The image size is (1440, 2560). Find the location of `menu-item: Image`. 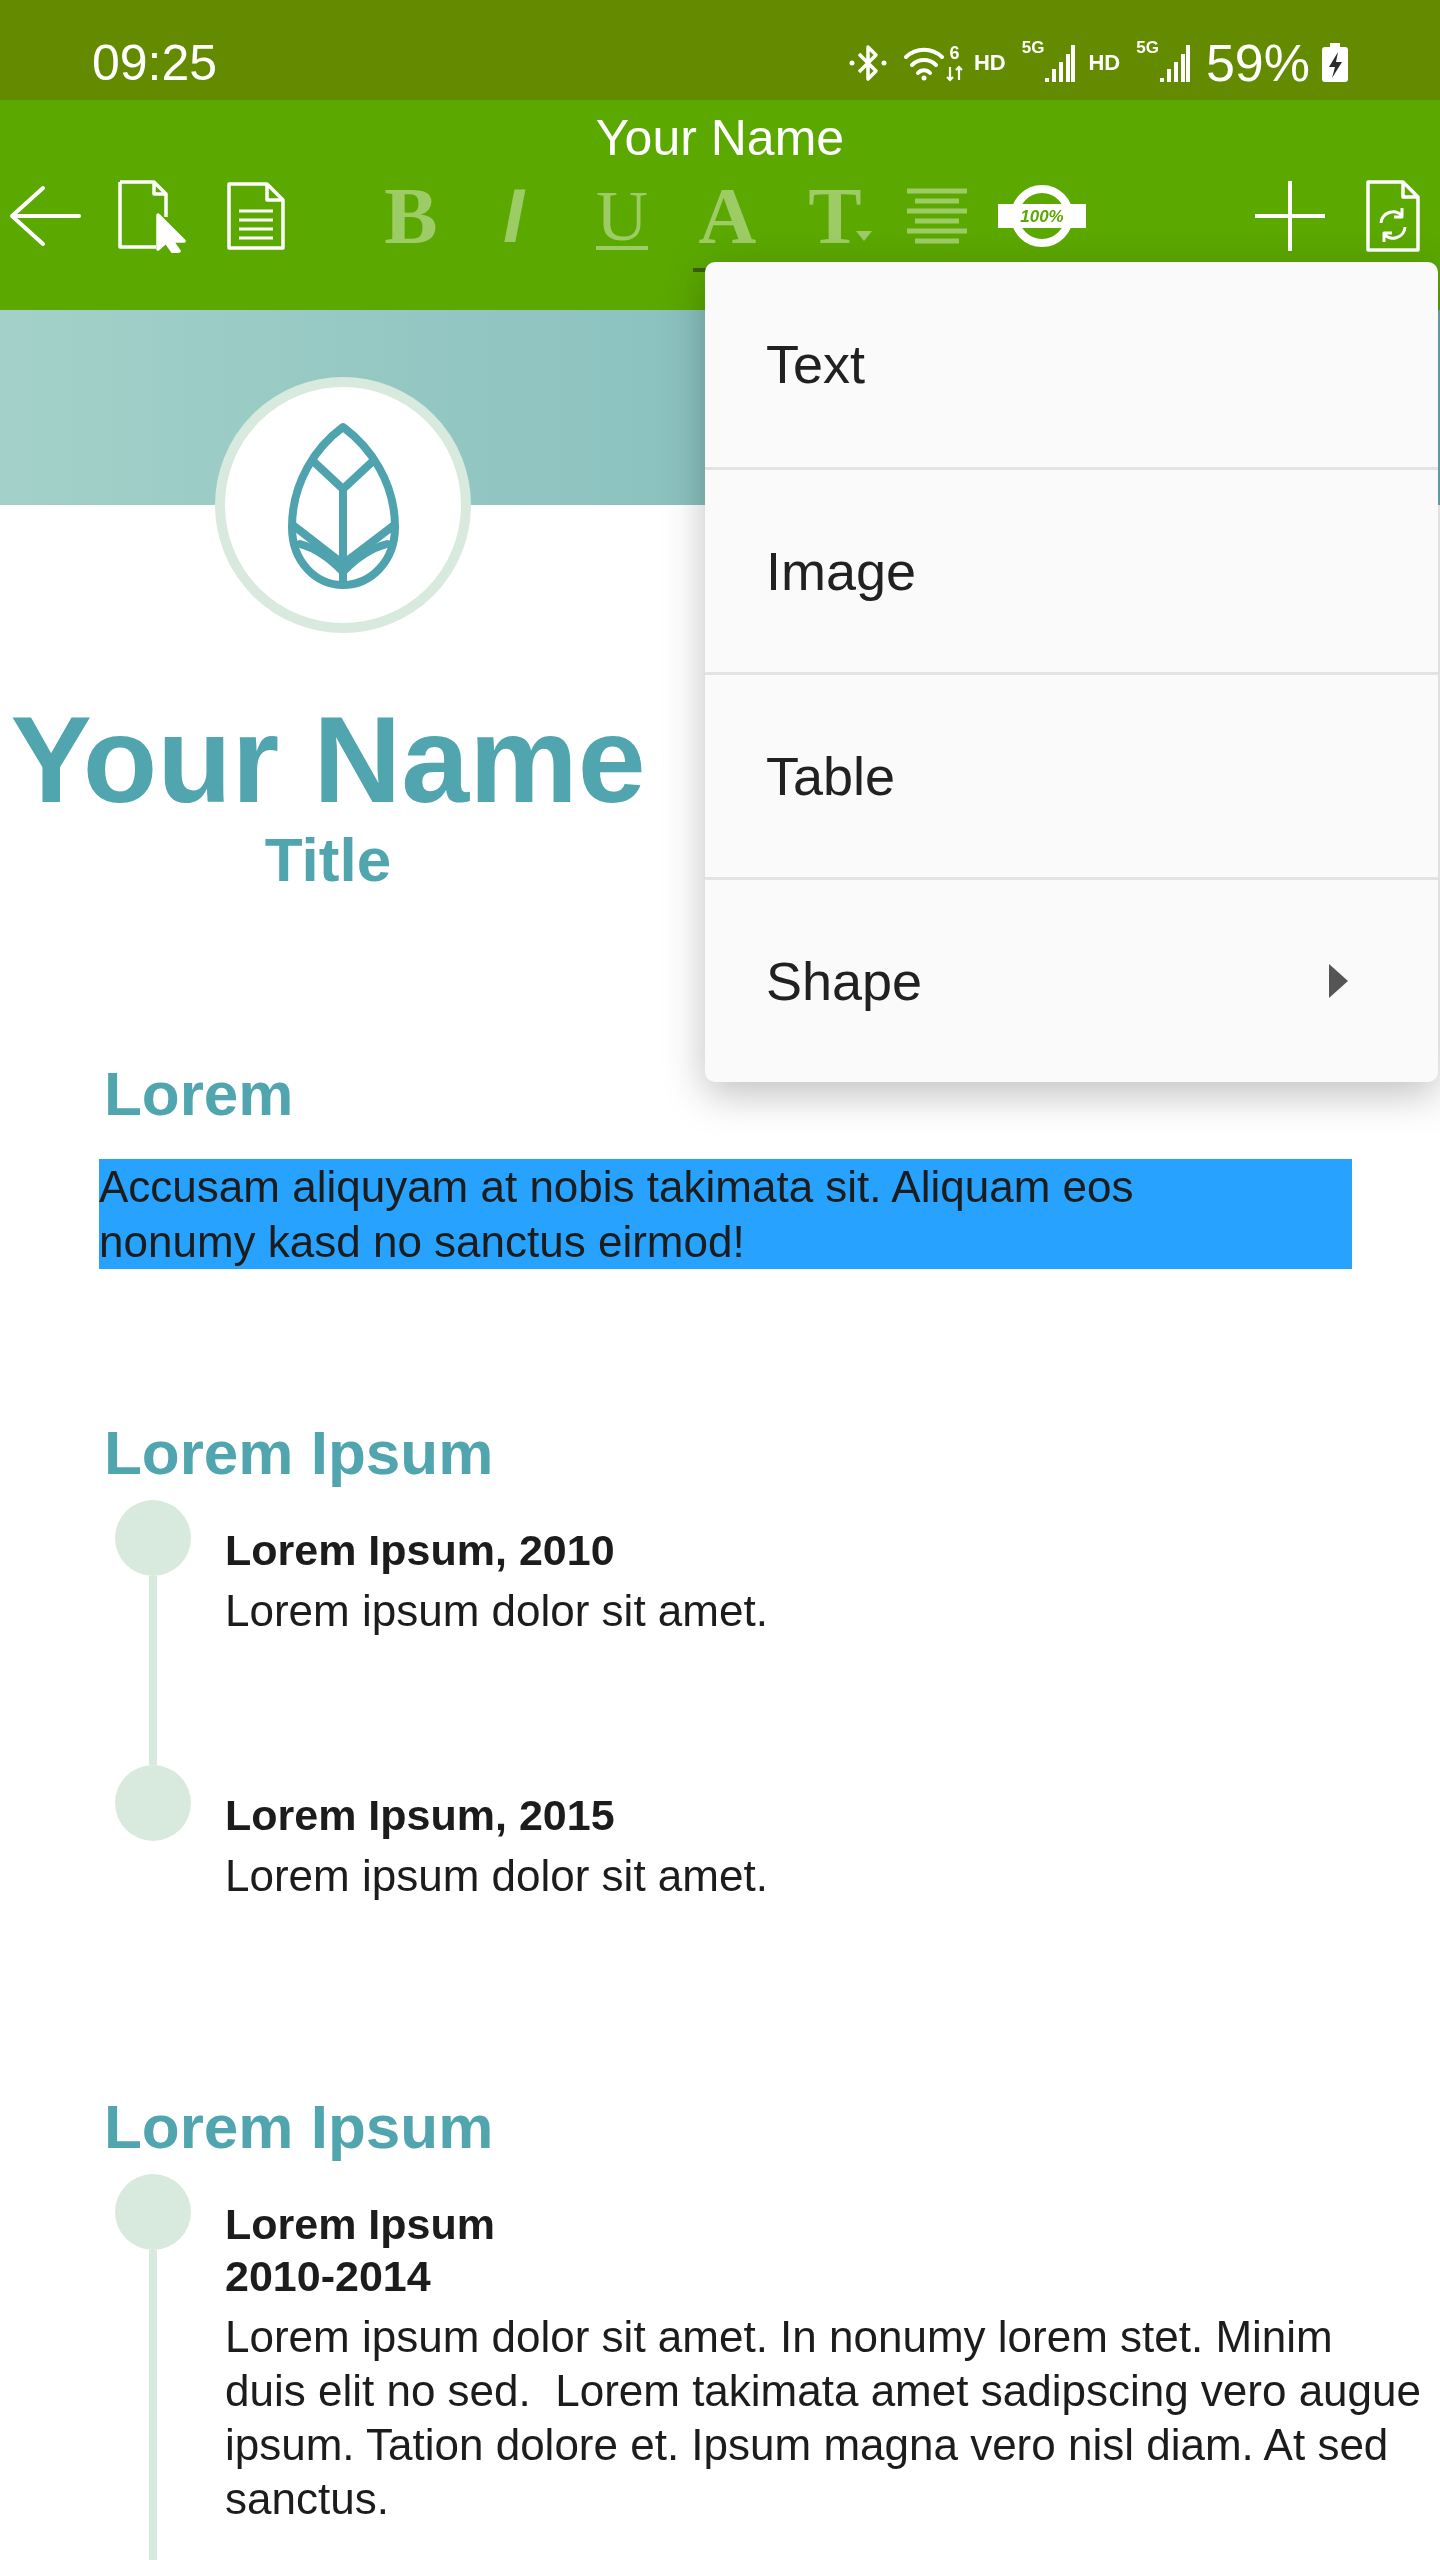

menu-item: Image is located at coordinates (1071, 569).